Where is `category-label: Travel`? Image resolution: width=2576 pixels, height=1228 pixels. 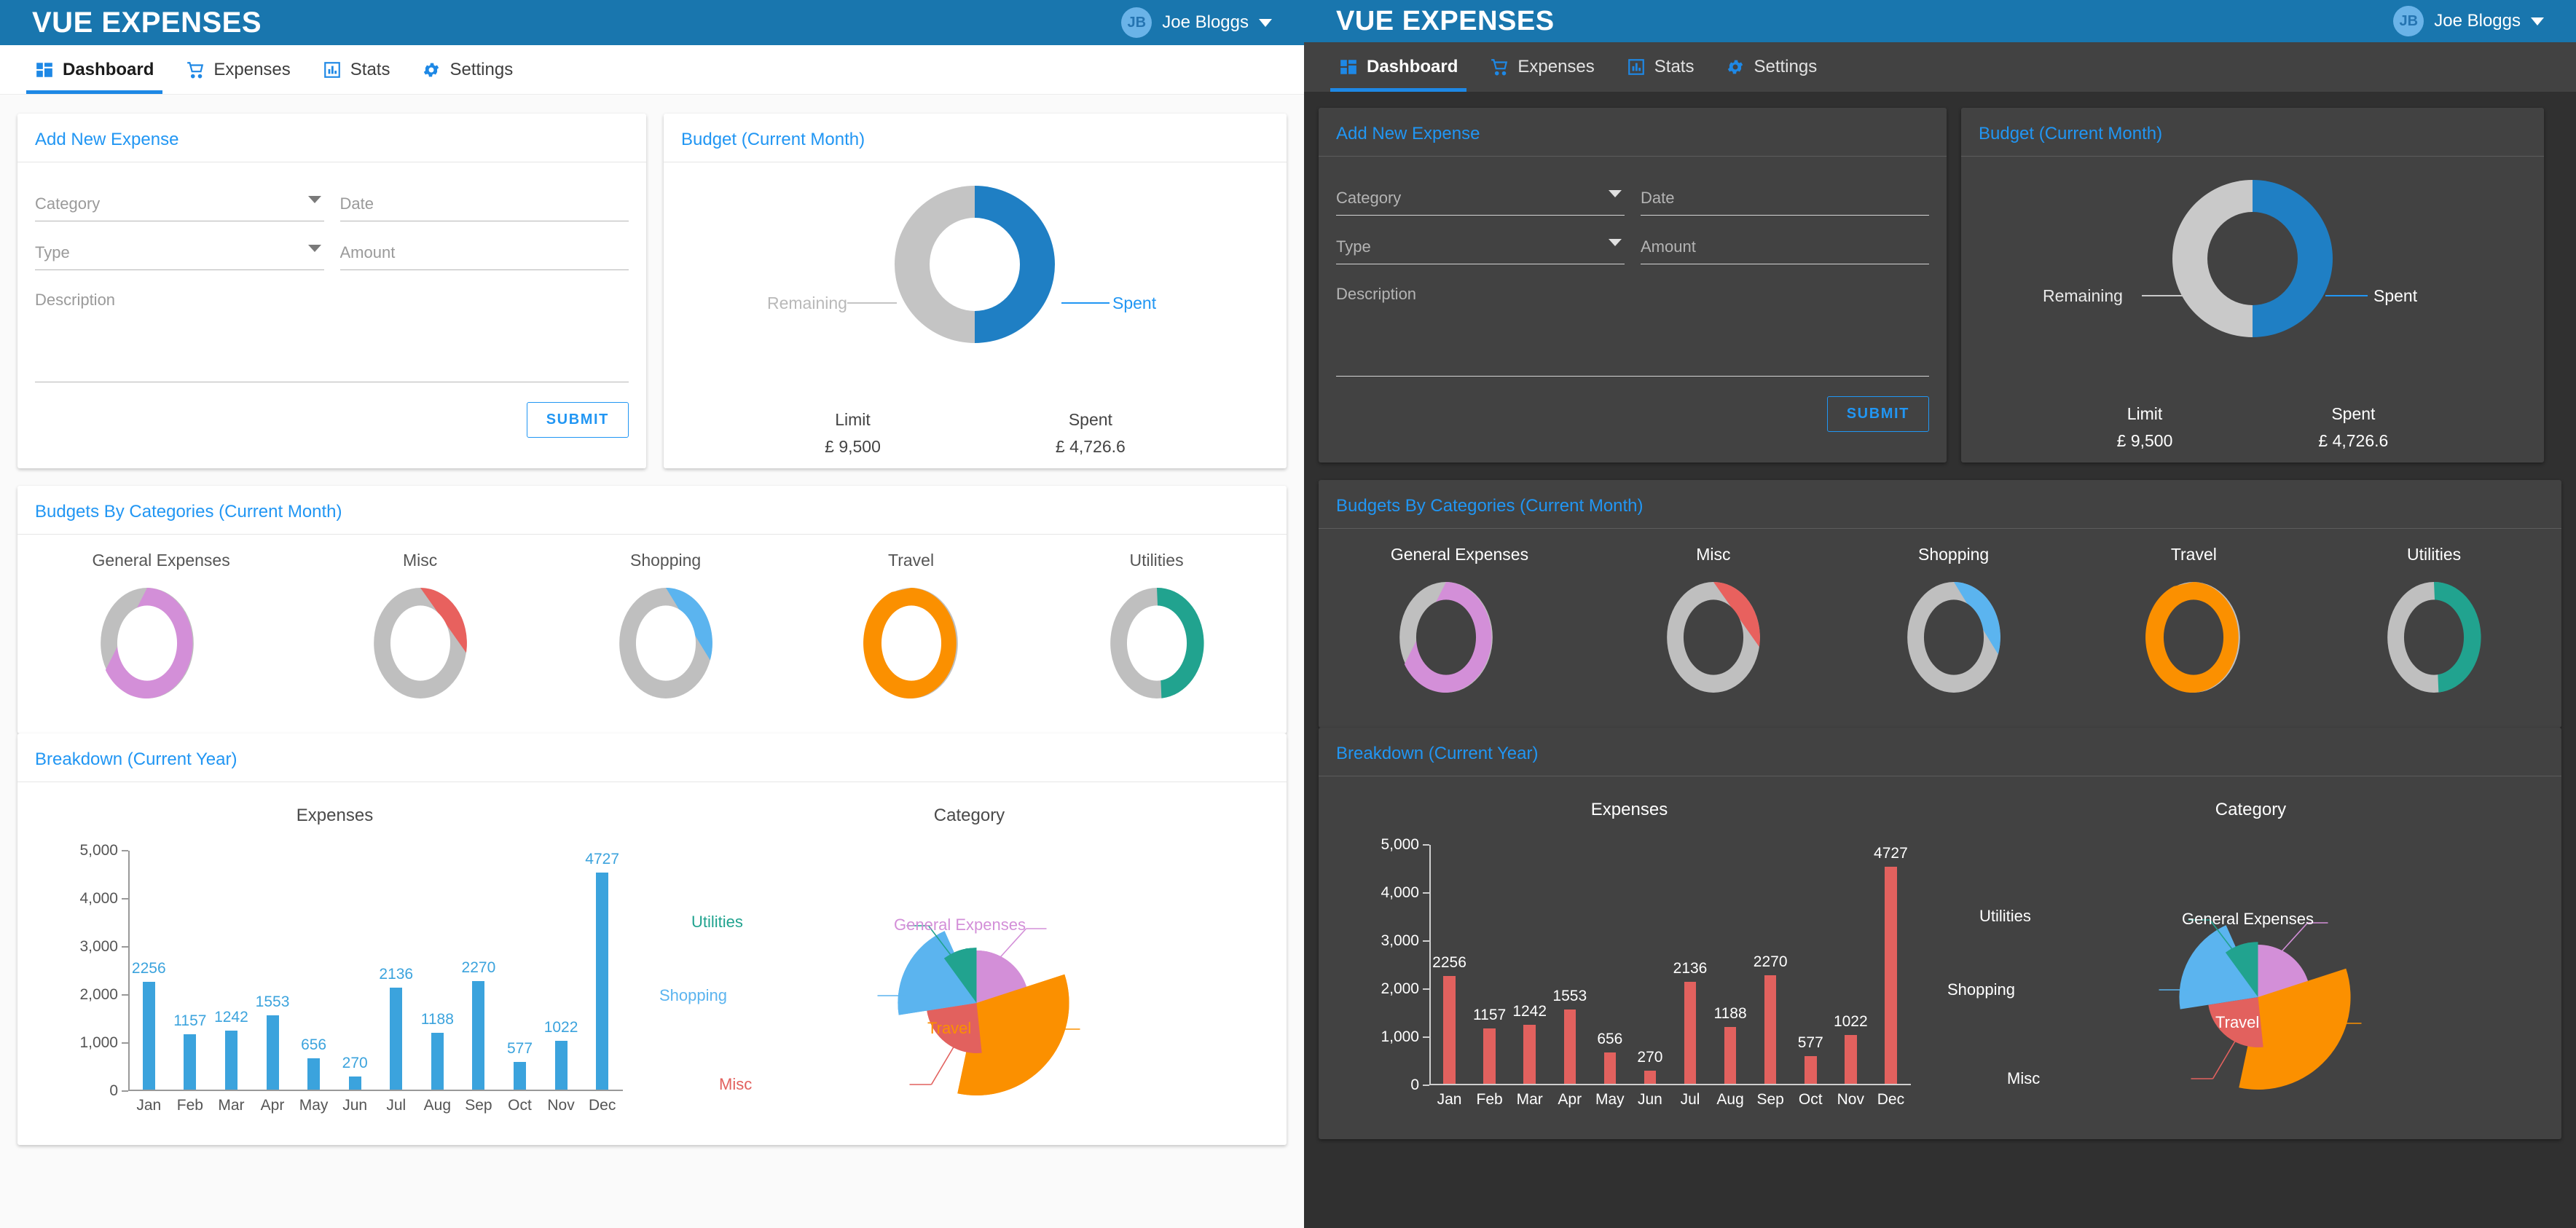 category-label: Travel is located at coordinates (911, 560).